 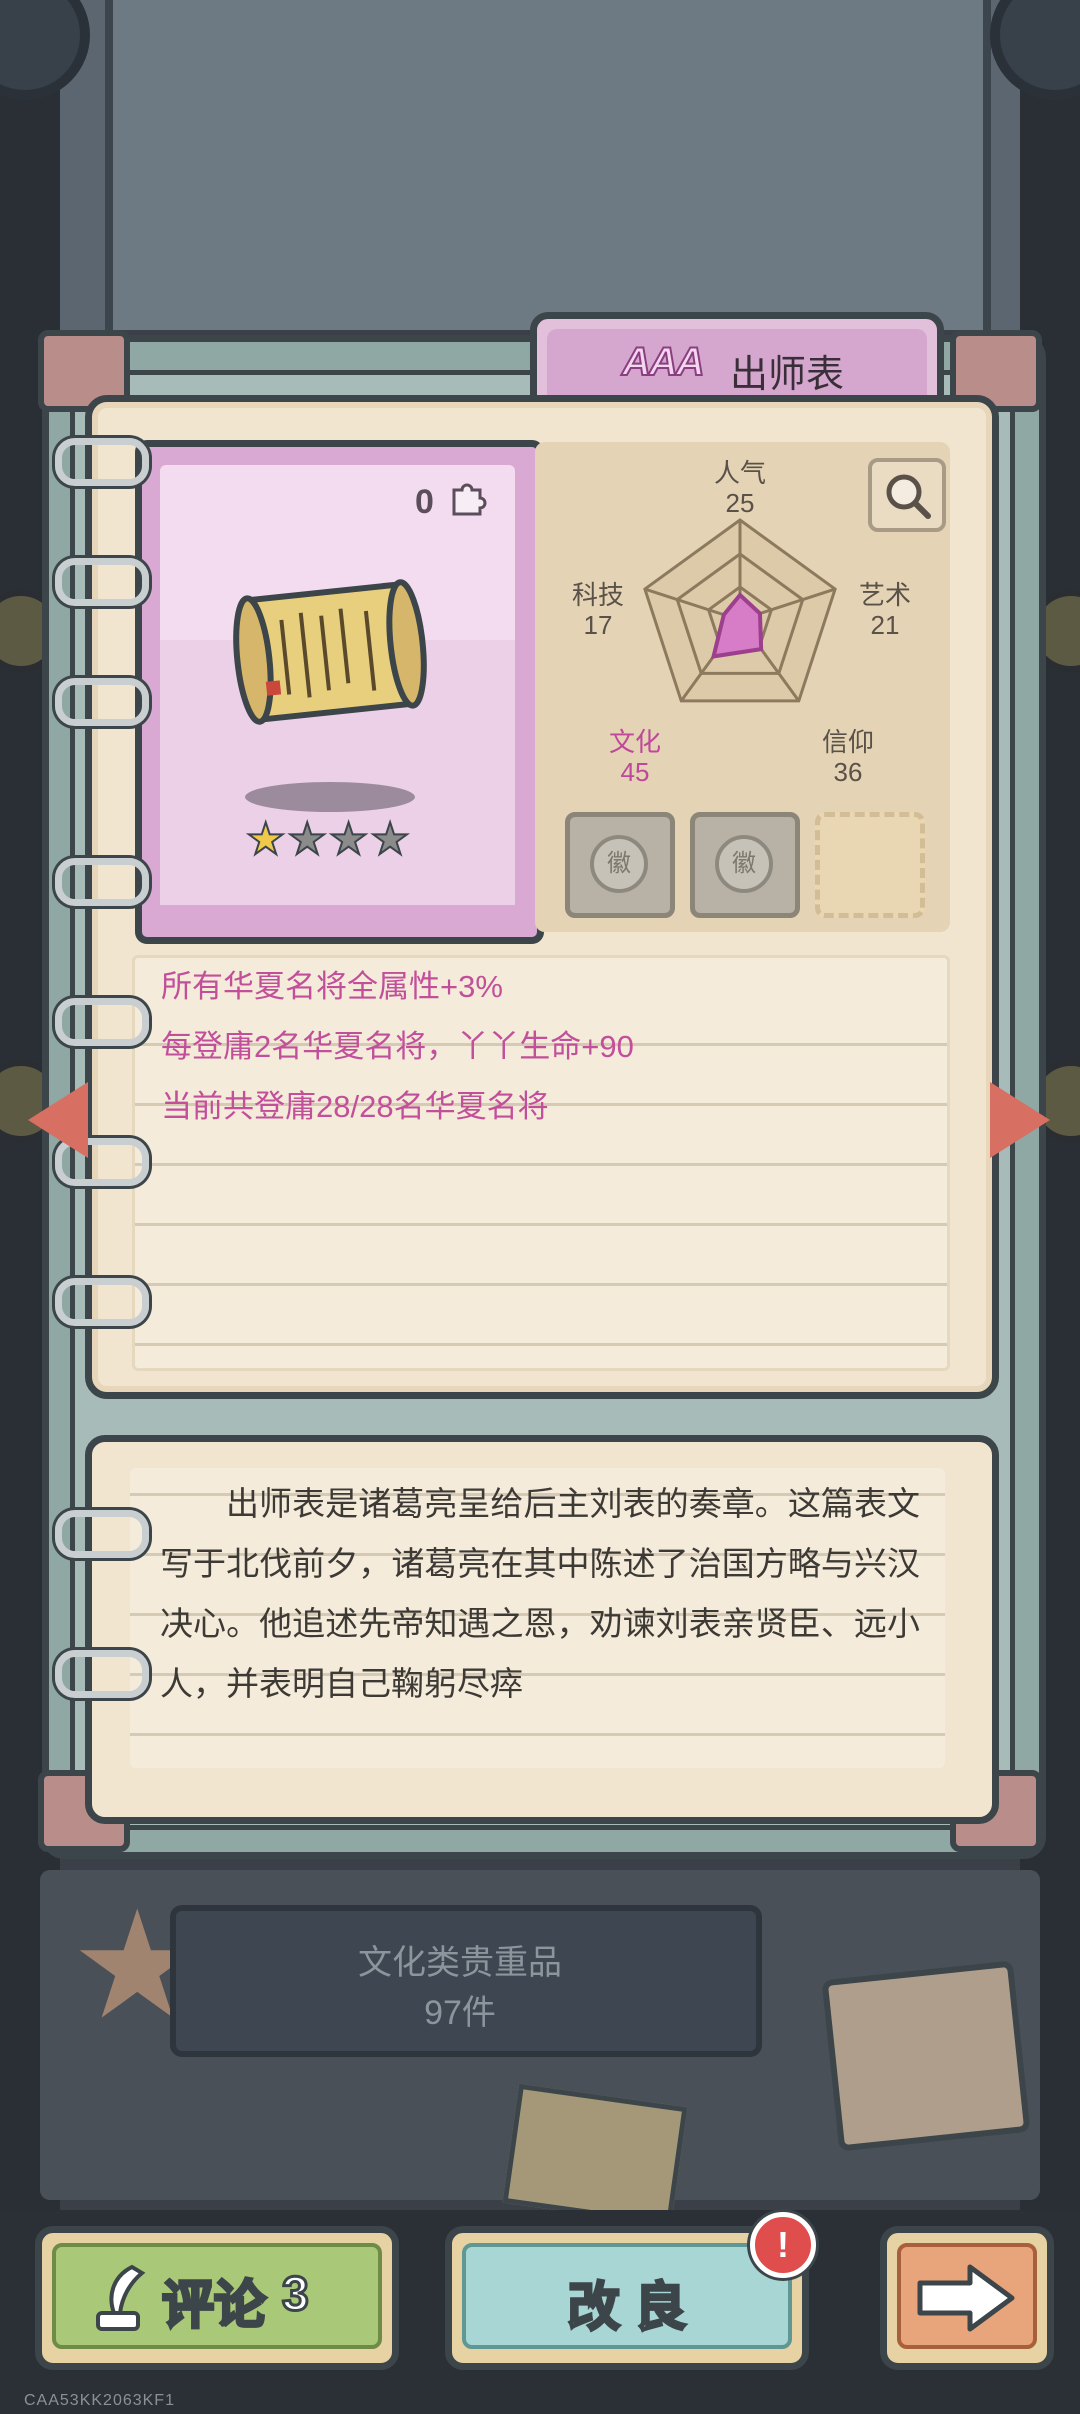 I want to click on quill-icon, so click(x=121, y=2297).